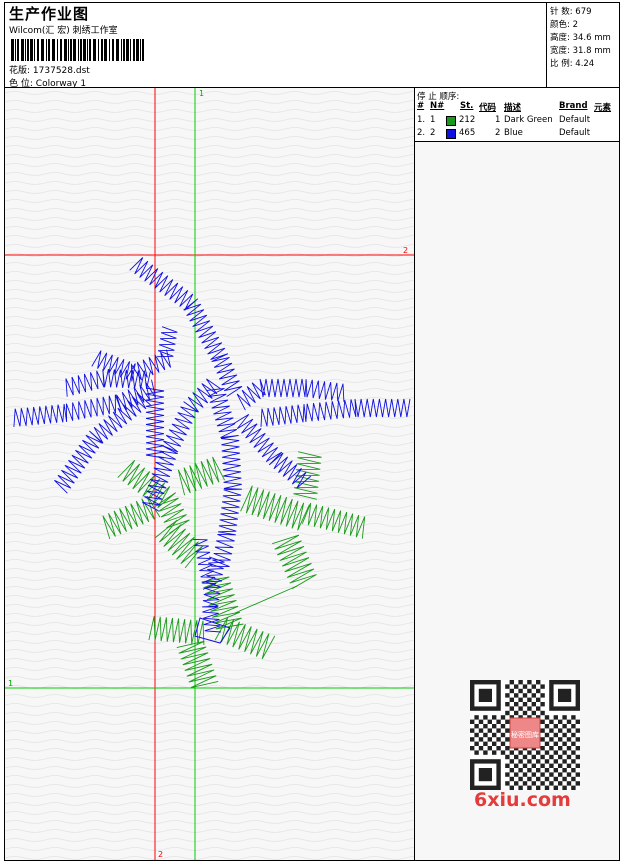 The width and height of the screenshot is (620, 861). What do you see at coordinates (49, 14) in the screenshot?
I see `page-title: 生产作业图` at bounding box center [49, 14].